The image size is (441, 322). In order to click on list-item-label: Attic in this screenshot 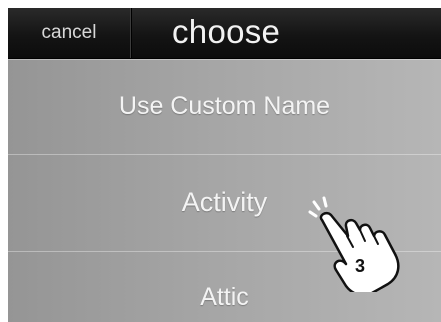, I will do `click(224, 297)`.